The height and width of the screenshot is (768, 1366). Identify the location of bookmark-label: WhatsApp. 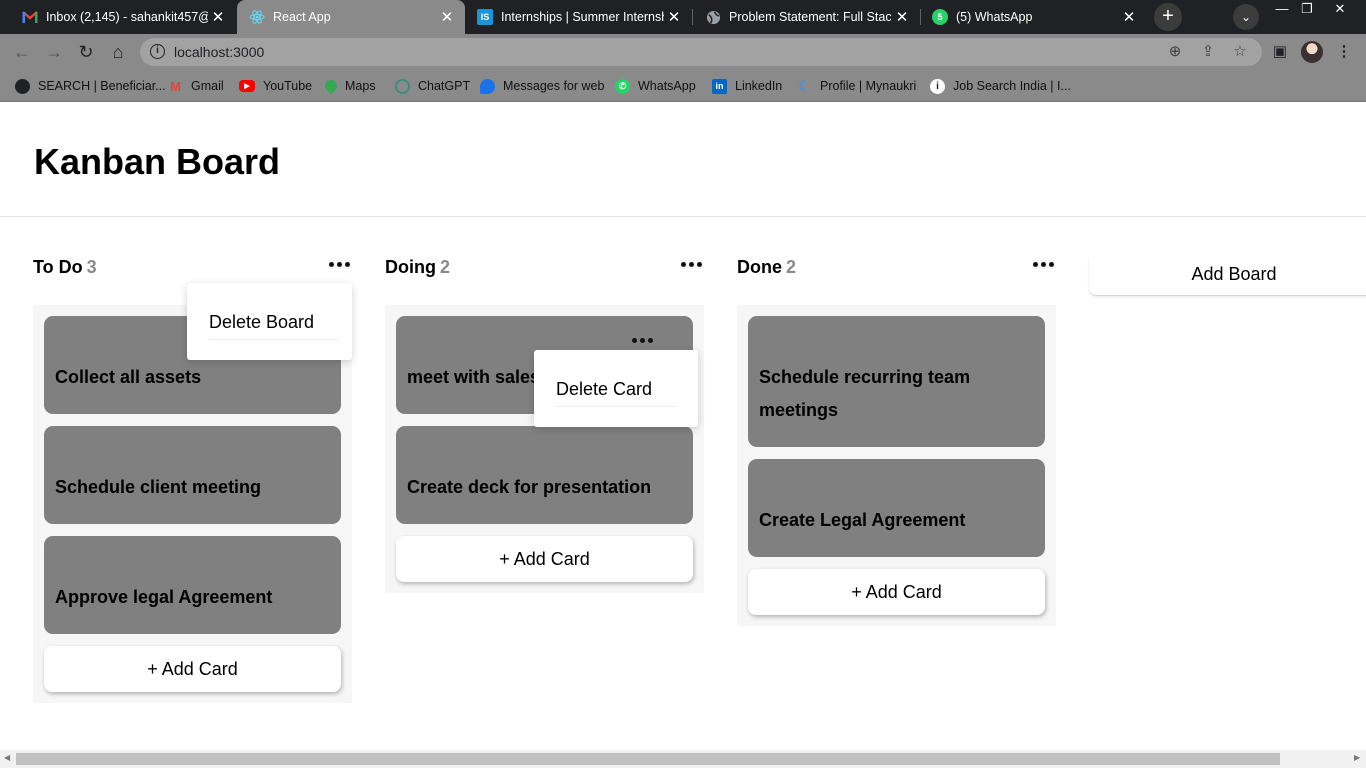
(667, 86).